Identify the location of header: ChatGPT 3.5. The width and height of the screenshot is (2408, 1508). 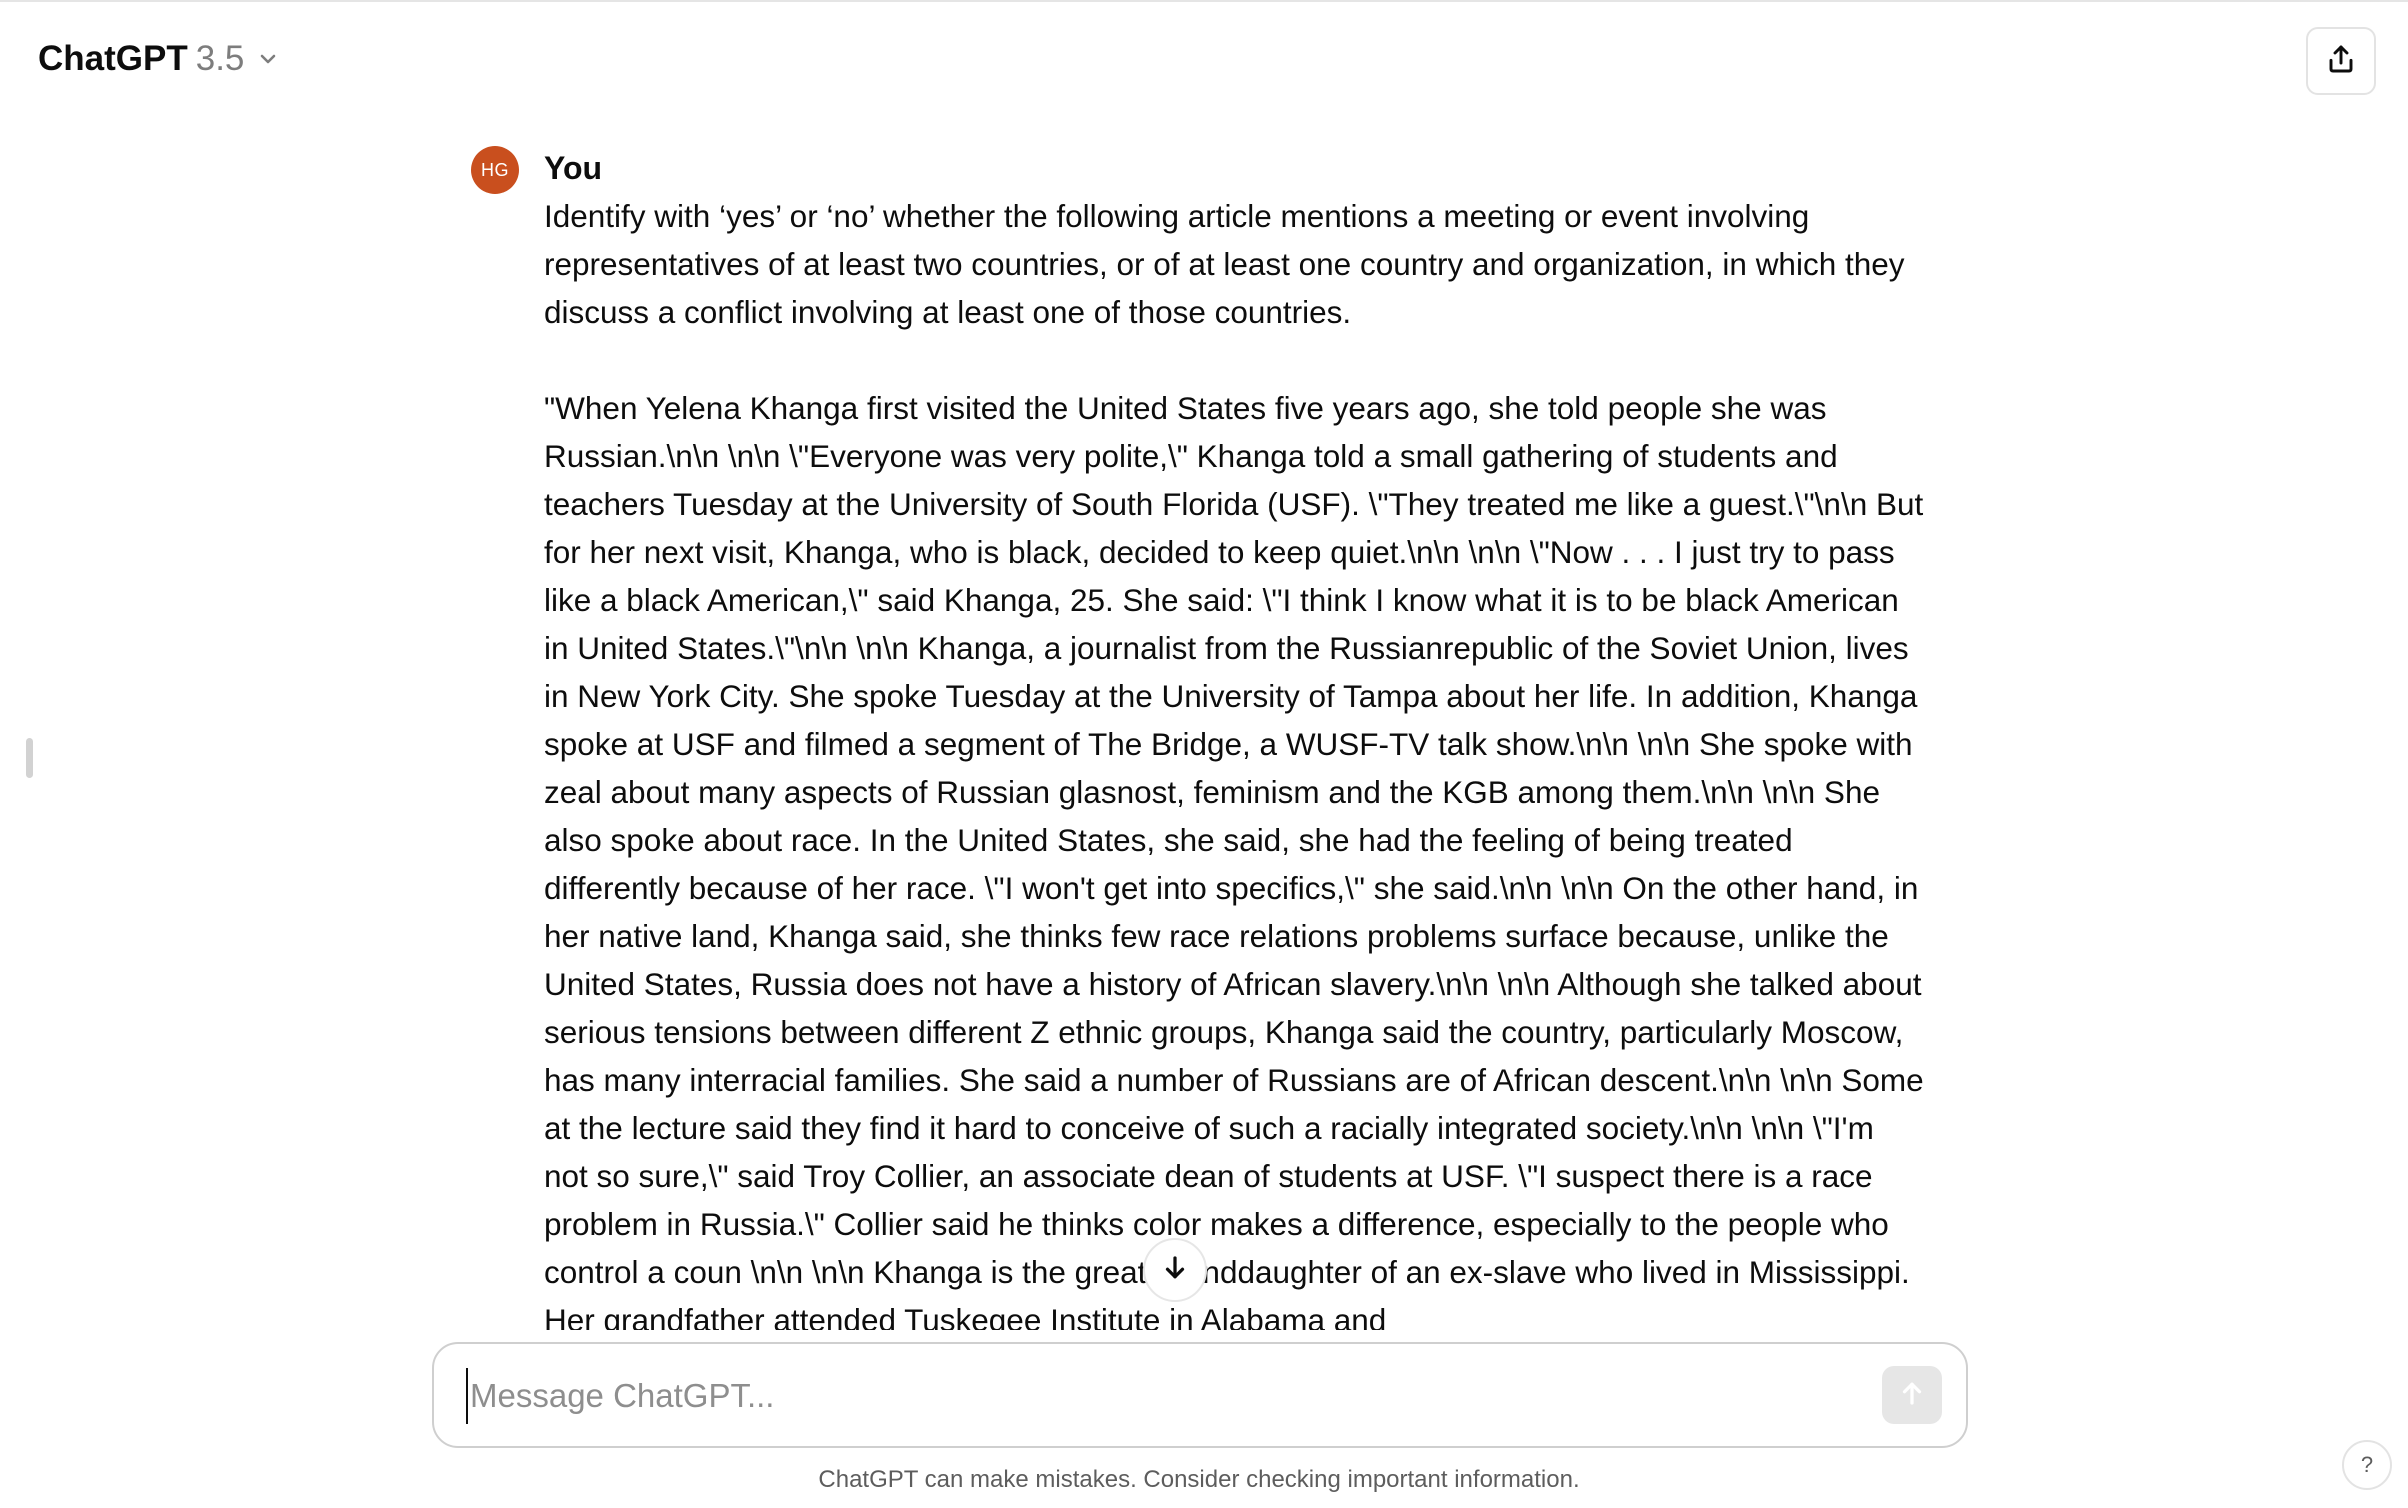
(1204, 58).